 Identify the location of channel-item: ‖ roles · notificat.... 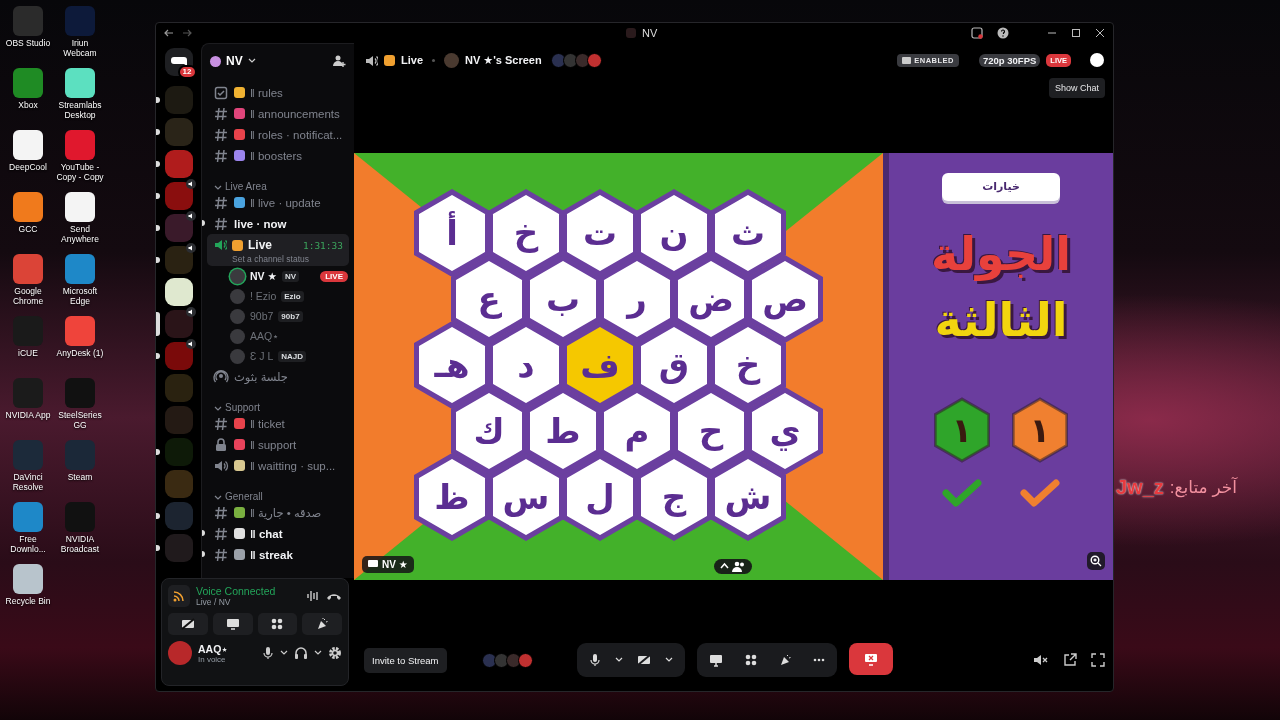
(278, 134).